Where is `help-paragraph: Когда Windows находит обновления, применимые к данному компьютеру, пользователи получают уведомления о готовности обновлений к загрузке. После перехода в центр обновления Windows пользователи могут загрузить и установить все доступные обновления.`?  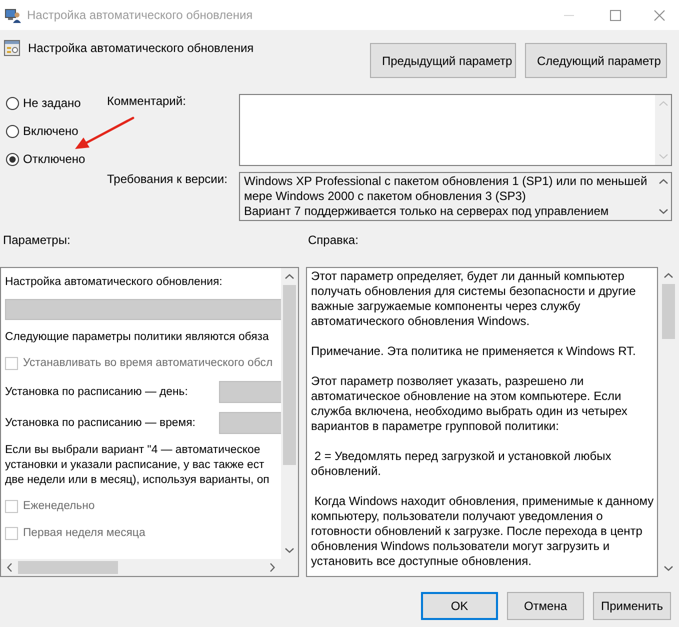 help-paragraph: Когда Windows находит обновления, применимые к данному компьютеру, пользователи получают уведомления о готовности обновлений к загрузке. После перехода в центр обновления Windows пользователи могут загрузить и установить все доступные обновления. is located at coordinates (483, 531).